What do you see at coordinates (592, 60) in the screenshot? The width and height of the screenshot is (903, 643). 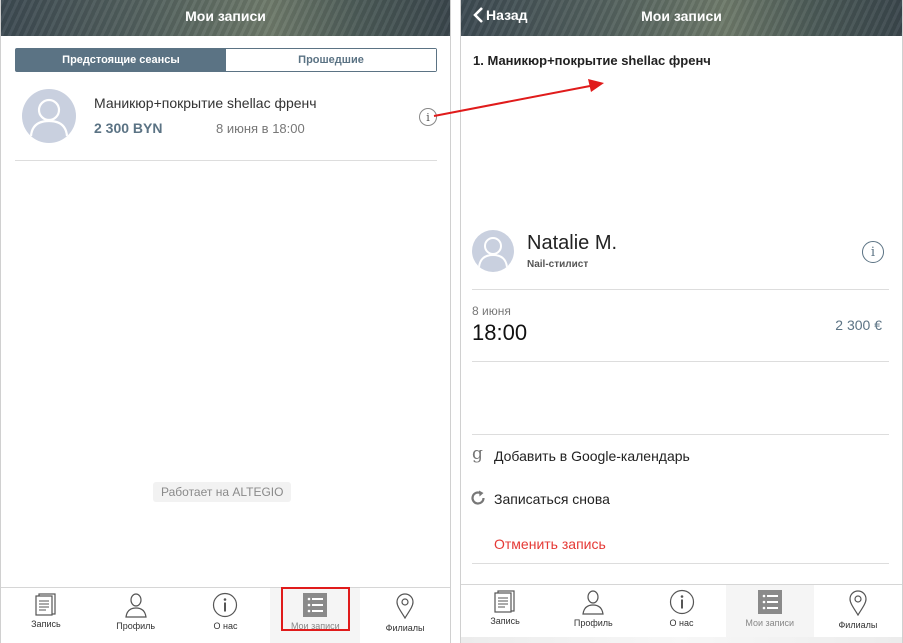 I see `service-title: 1. Маникюр+покрытие shellac френч` at bounding box center [592, 60].